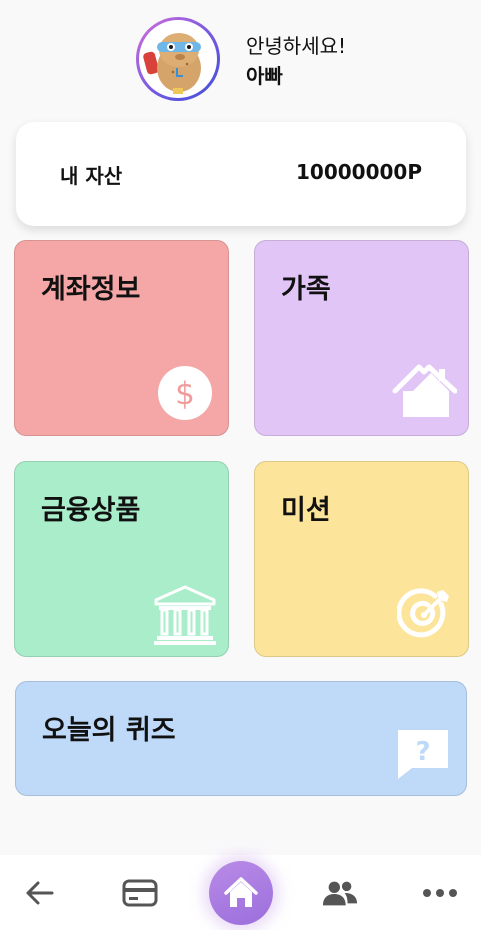  I want to click on nav-more, so click(440, 893).